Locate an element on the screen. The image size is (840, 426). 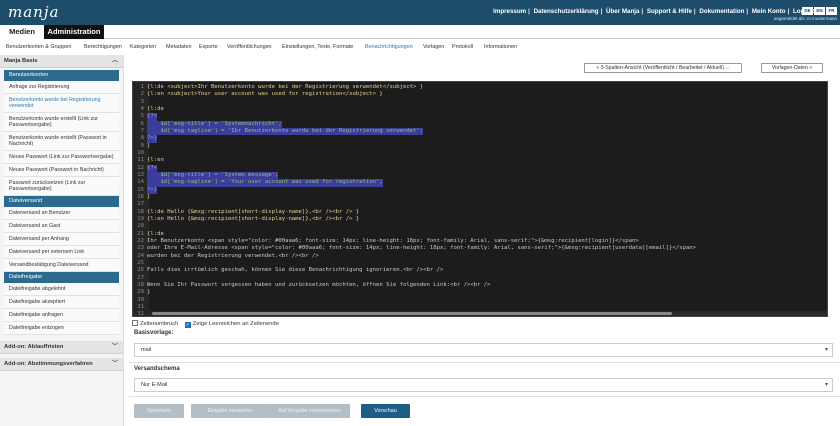
basisvorlage-select: mail ▾ is located at coordinates (483, 350).